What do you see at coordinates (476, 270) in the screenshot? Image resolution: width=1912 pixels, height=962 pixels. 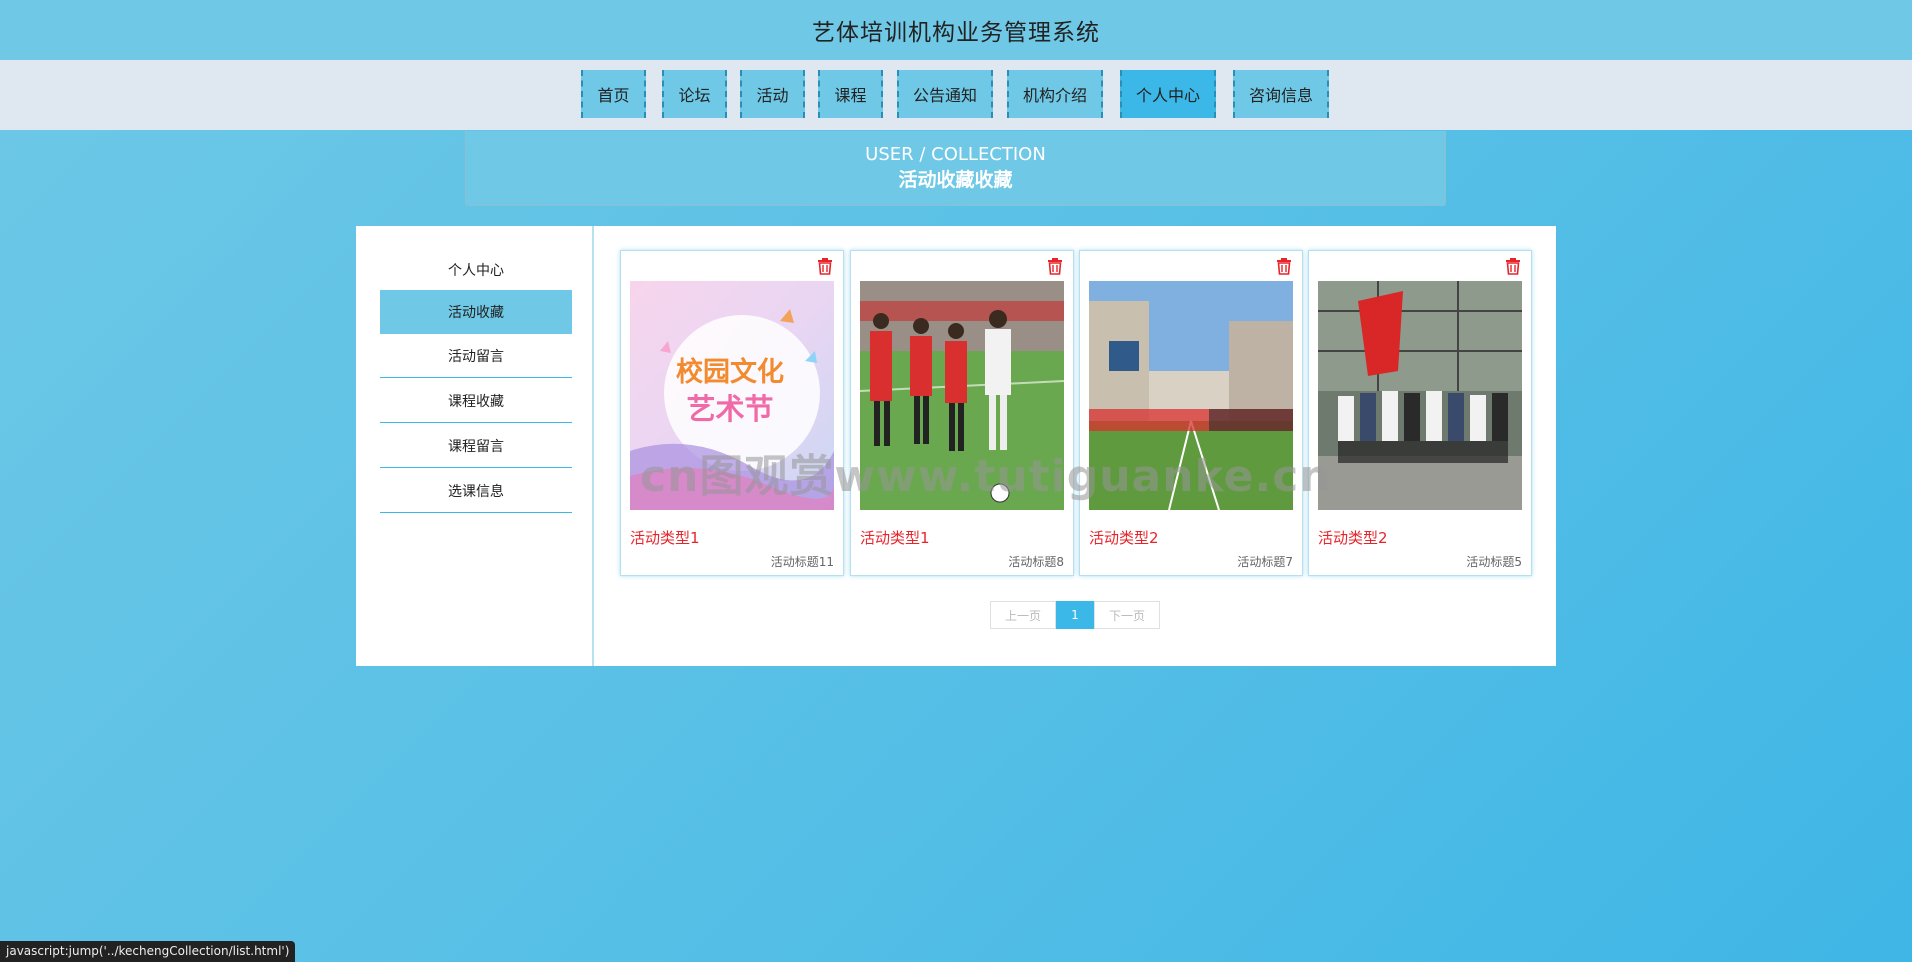 I see `sidebar-item-user-center: 个人中心` at bounding box center [476, 270].